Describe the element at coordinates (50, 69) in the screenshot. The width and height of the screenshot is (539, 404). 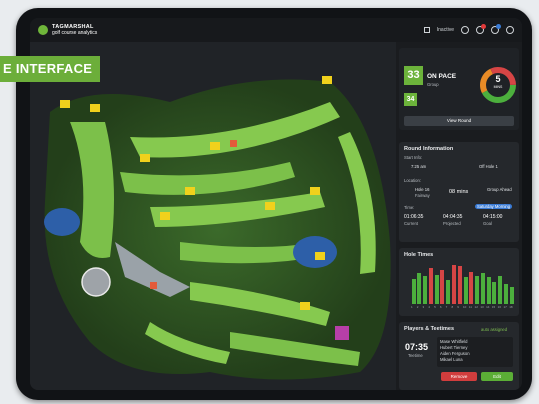
I see `interface-banner: E INTERFACE` at that location.